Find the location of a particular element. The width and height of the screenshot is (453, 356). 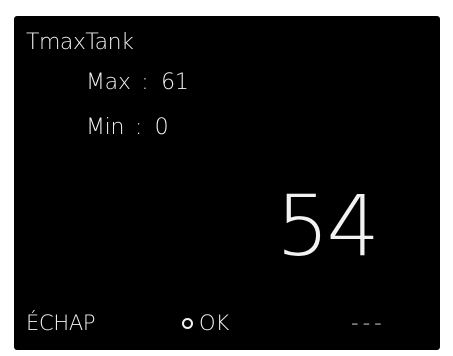

ok-button: OK is located at coordinates (205, 323).